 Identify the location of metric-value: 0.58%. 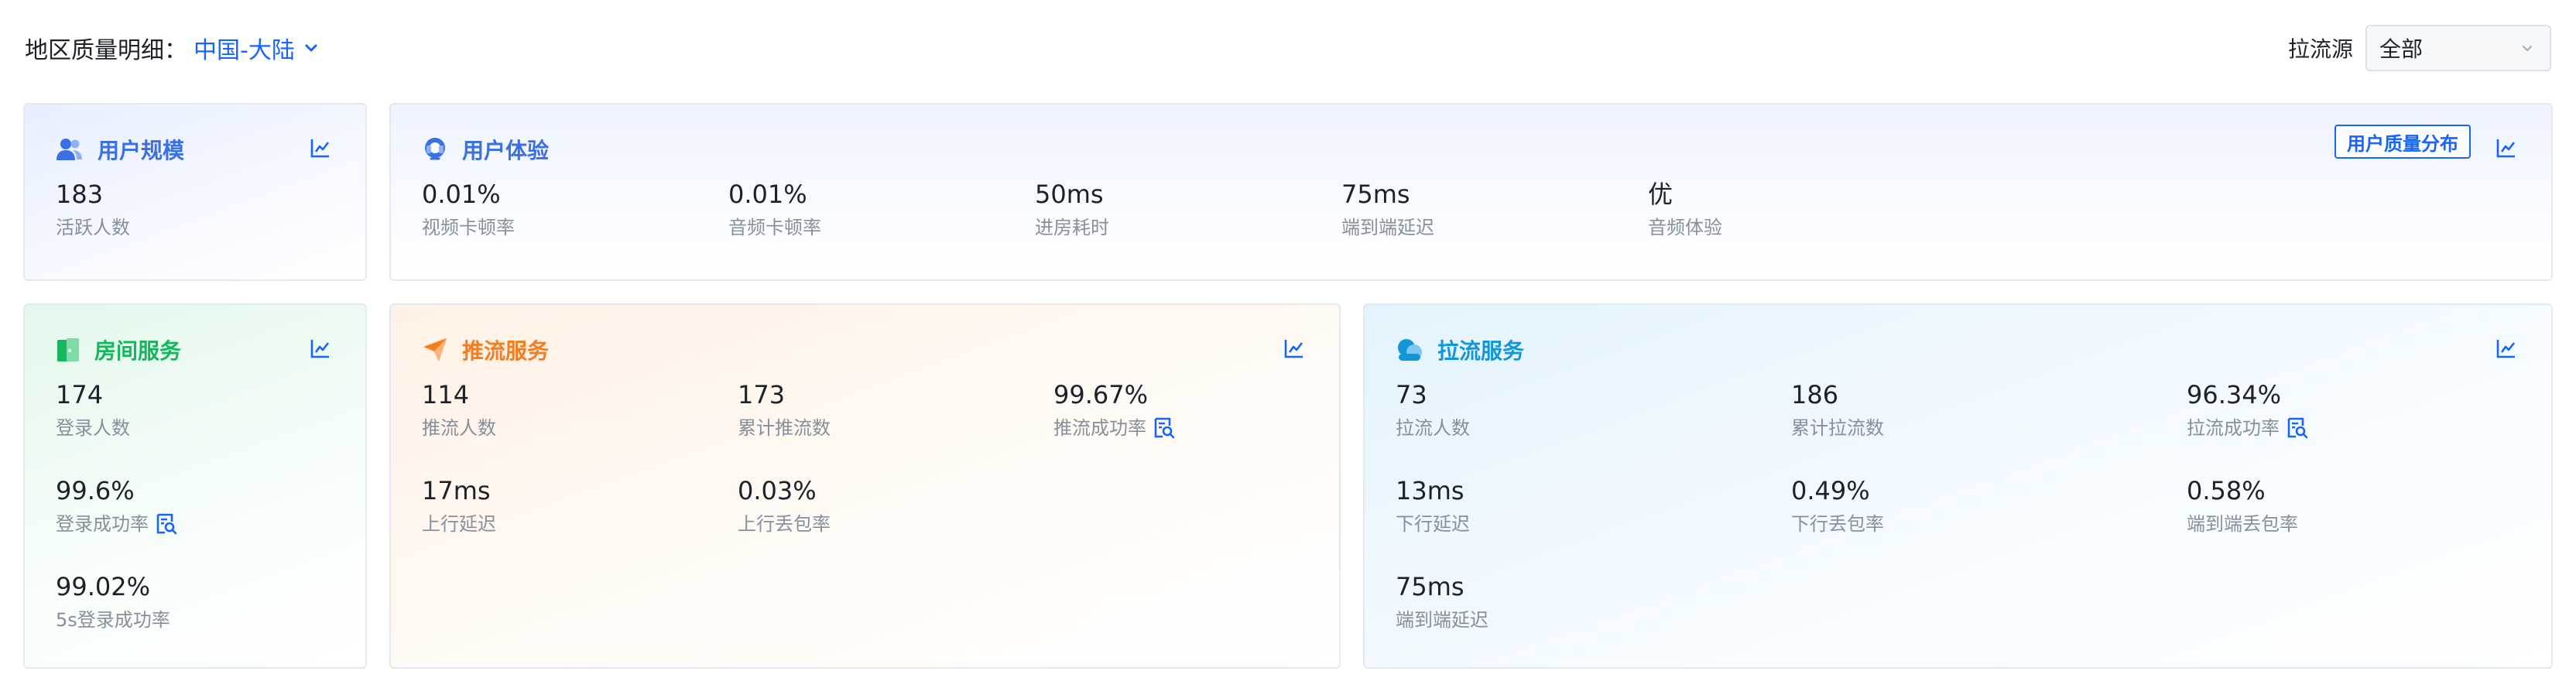
(2226, 491).